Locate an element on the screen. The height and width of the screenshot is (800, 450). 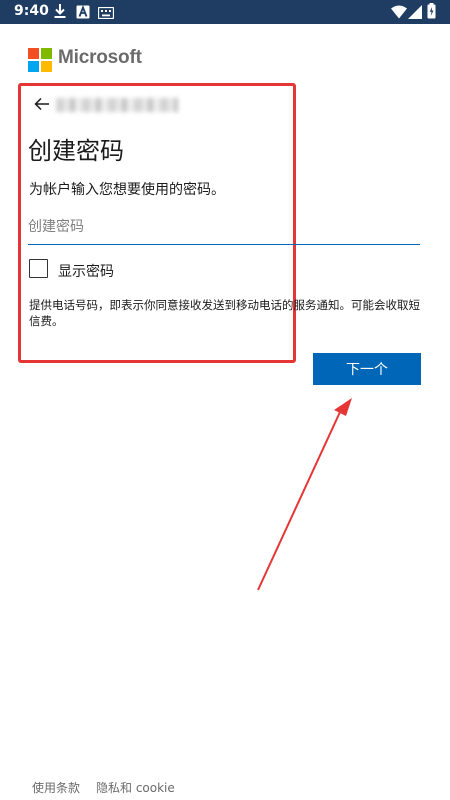
status-bar: 9:40 is located at coordinates (225, 12).